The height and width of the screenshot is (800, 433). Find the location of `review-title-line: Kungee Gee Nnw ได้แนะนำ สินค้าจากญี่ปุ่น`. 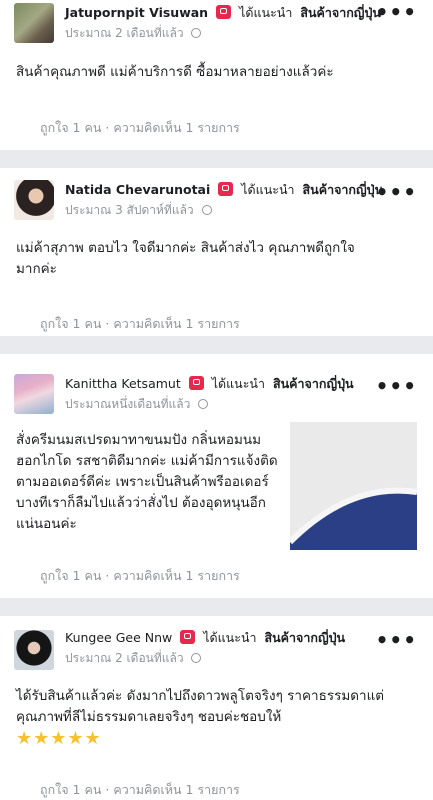

review-title-line: Kungee Gee Nnw ได้แนะนำ สินค้าจากญี่ปุ่น is located at coordinates (205, 638).